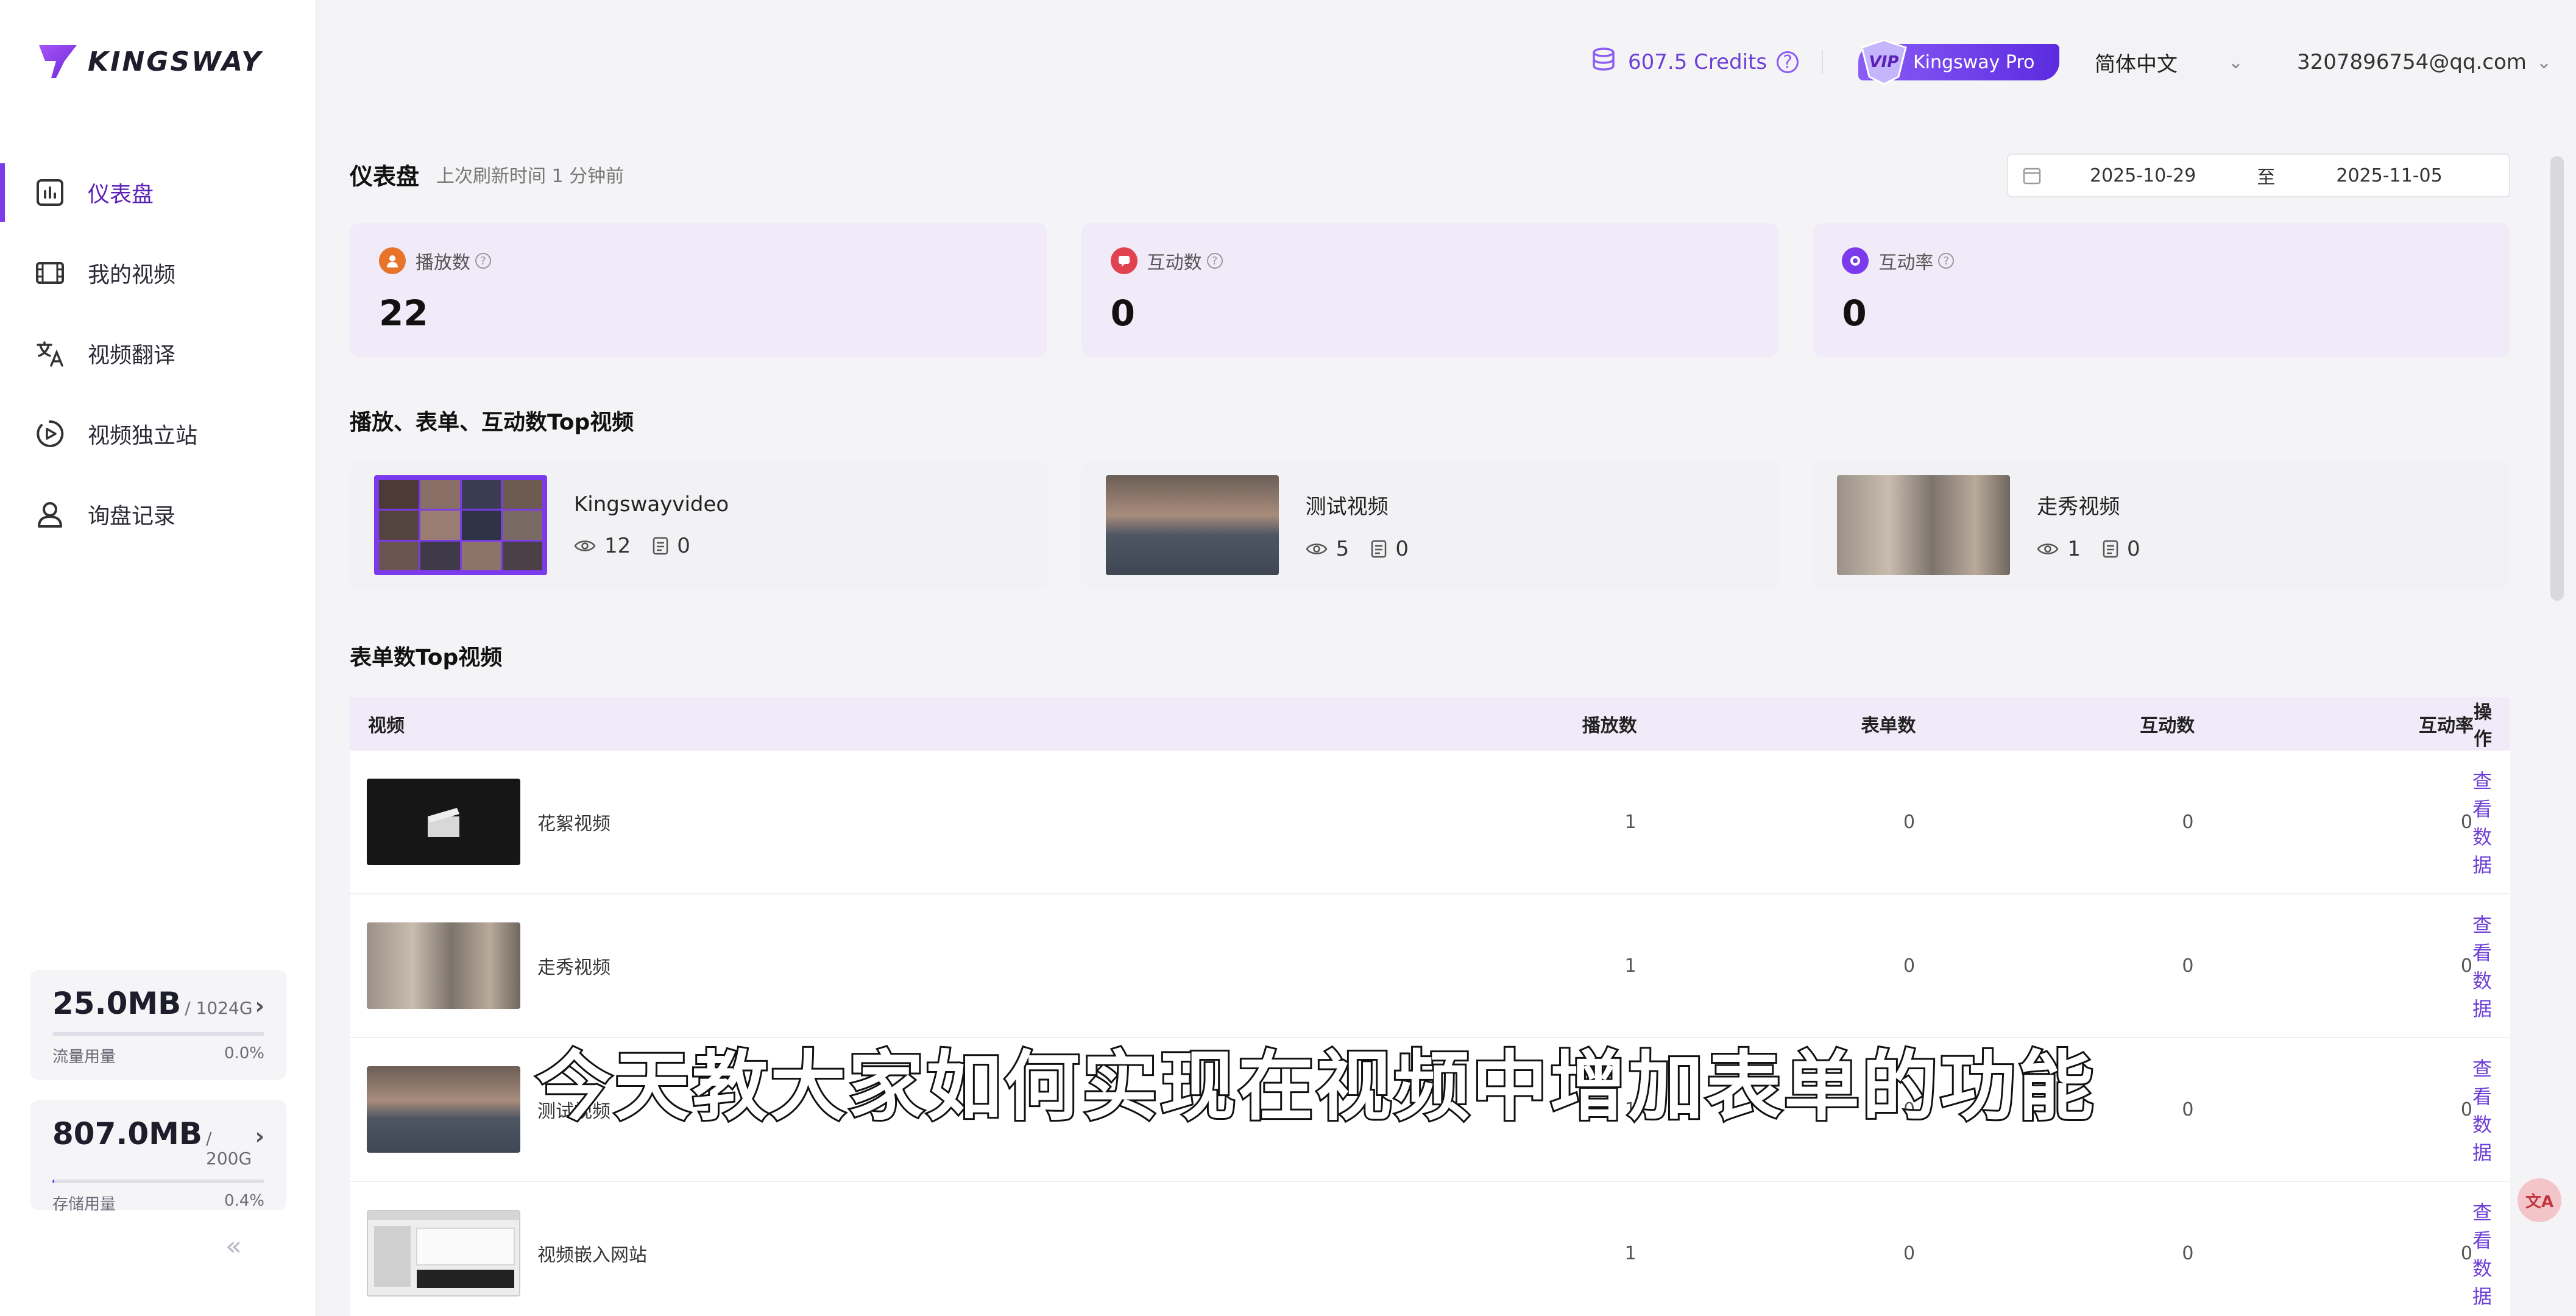  What do you see at coordinates (698, 260) in the screenshot?
I see `stat-card-header: 播放数 ?` at bounding box center [698, 260].